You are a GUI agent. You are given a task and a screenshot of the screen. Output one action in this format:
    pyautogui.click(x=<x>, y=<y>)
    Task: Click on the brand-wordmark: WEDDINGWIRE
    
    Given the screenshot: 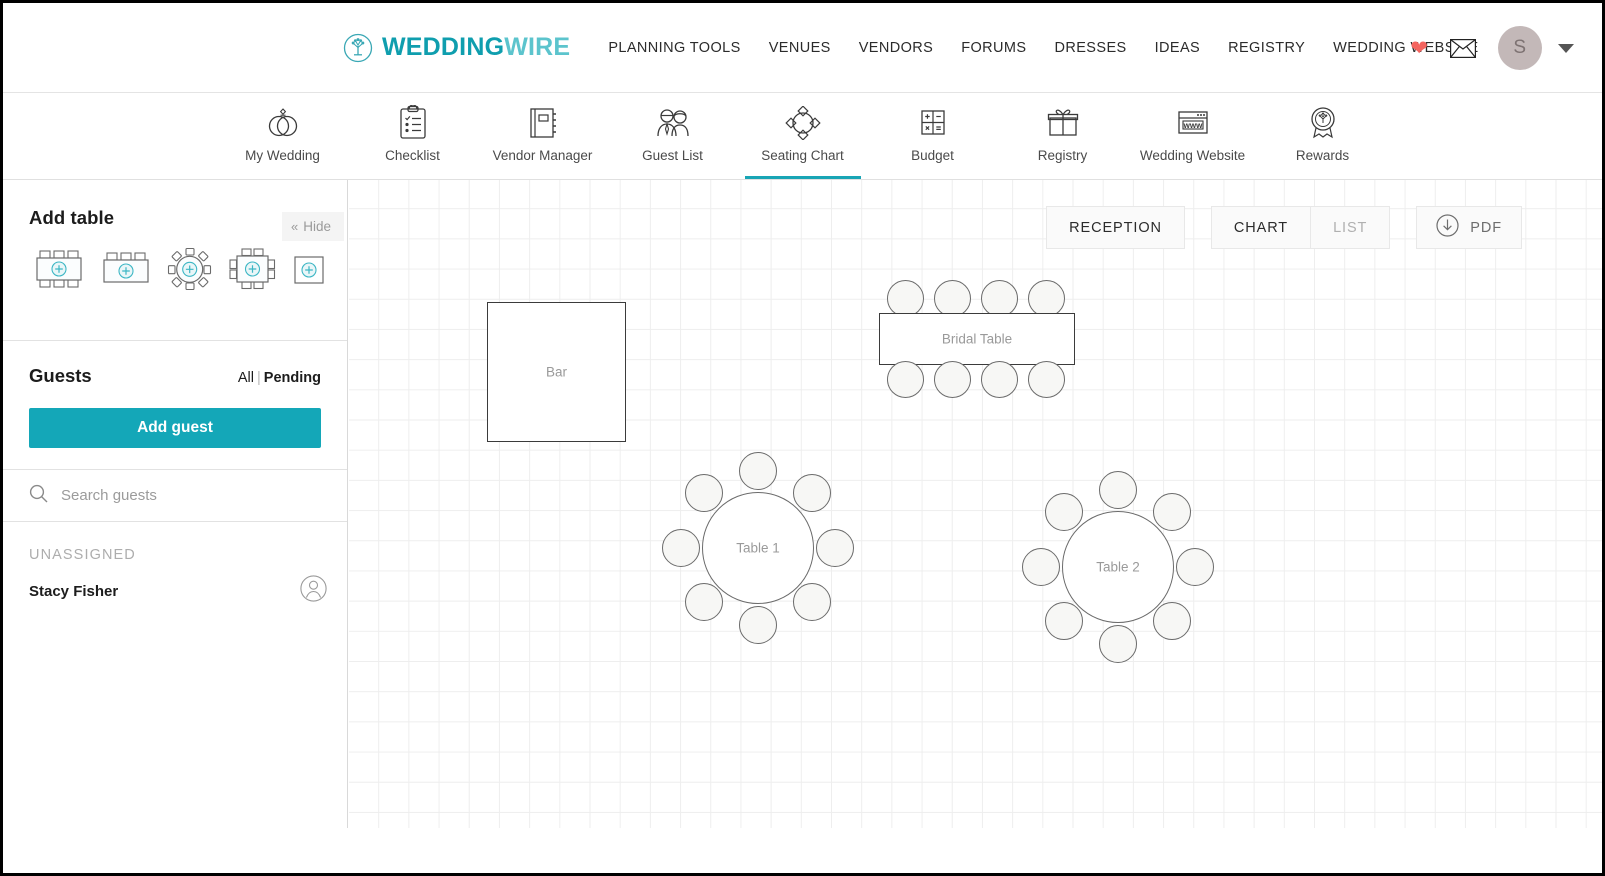 What is the action you would take?
    pyautogui.click(x=476, y=47)
    